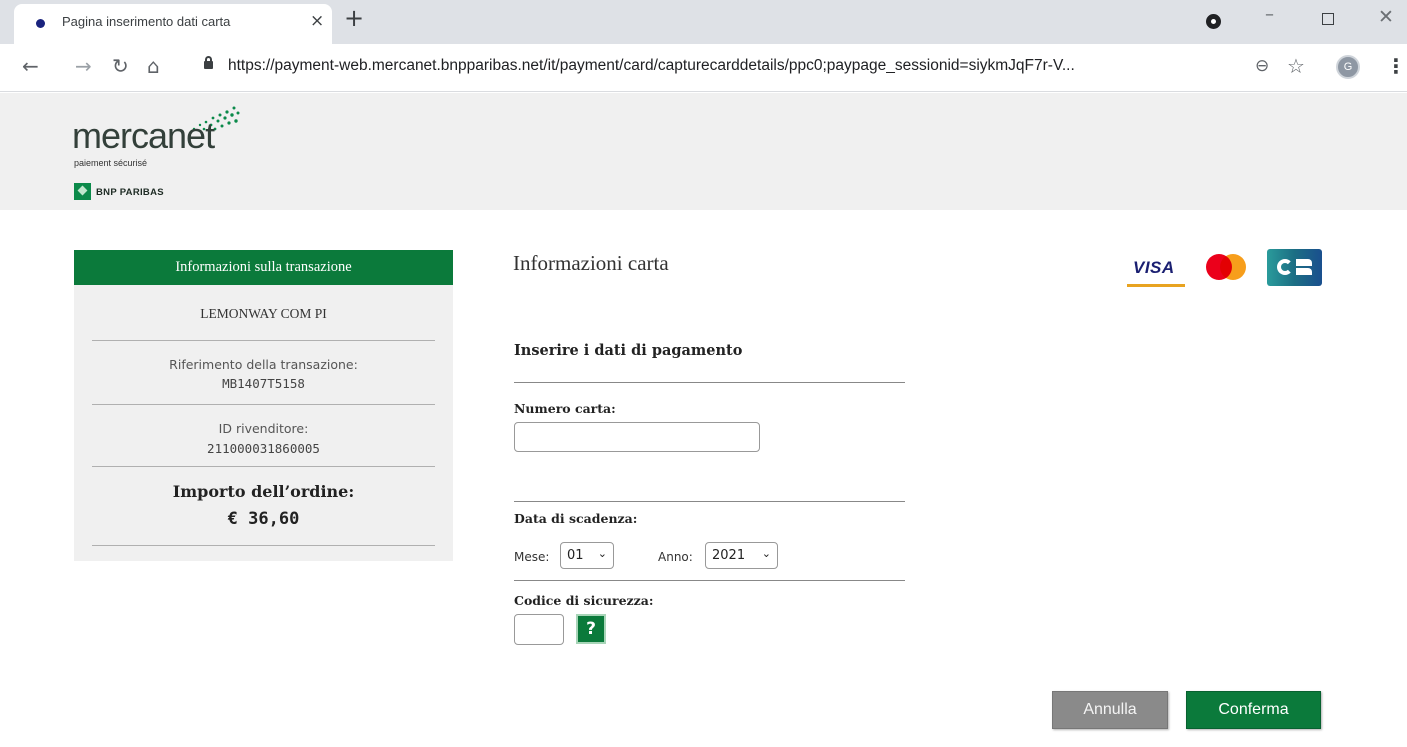 This screenshot has height=747, width=1407. What do you see at coordinates (584, 600) in the screenshot?
I see `security-code-label: Codice di sicurezza:` at bounding box center [584, 600].